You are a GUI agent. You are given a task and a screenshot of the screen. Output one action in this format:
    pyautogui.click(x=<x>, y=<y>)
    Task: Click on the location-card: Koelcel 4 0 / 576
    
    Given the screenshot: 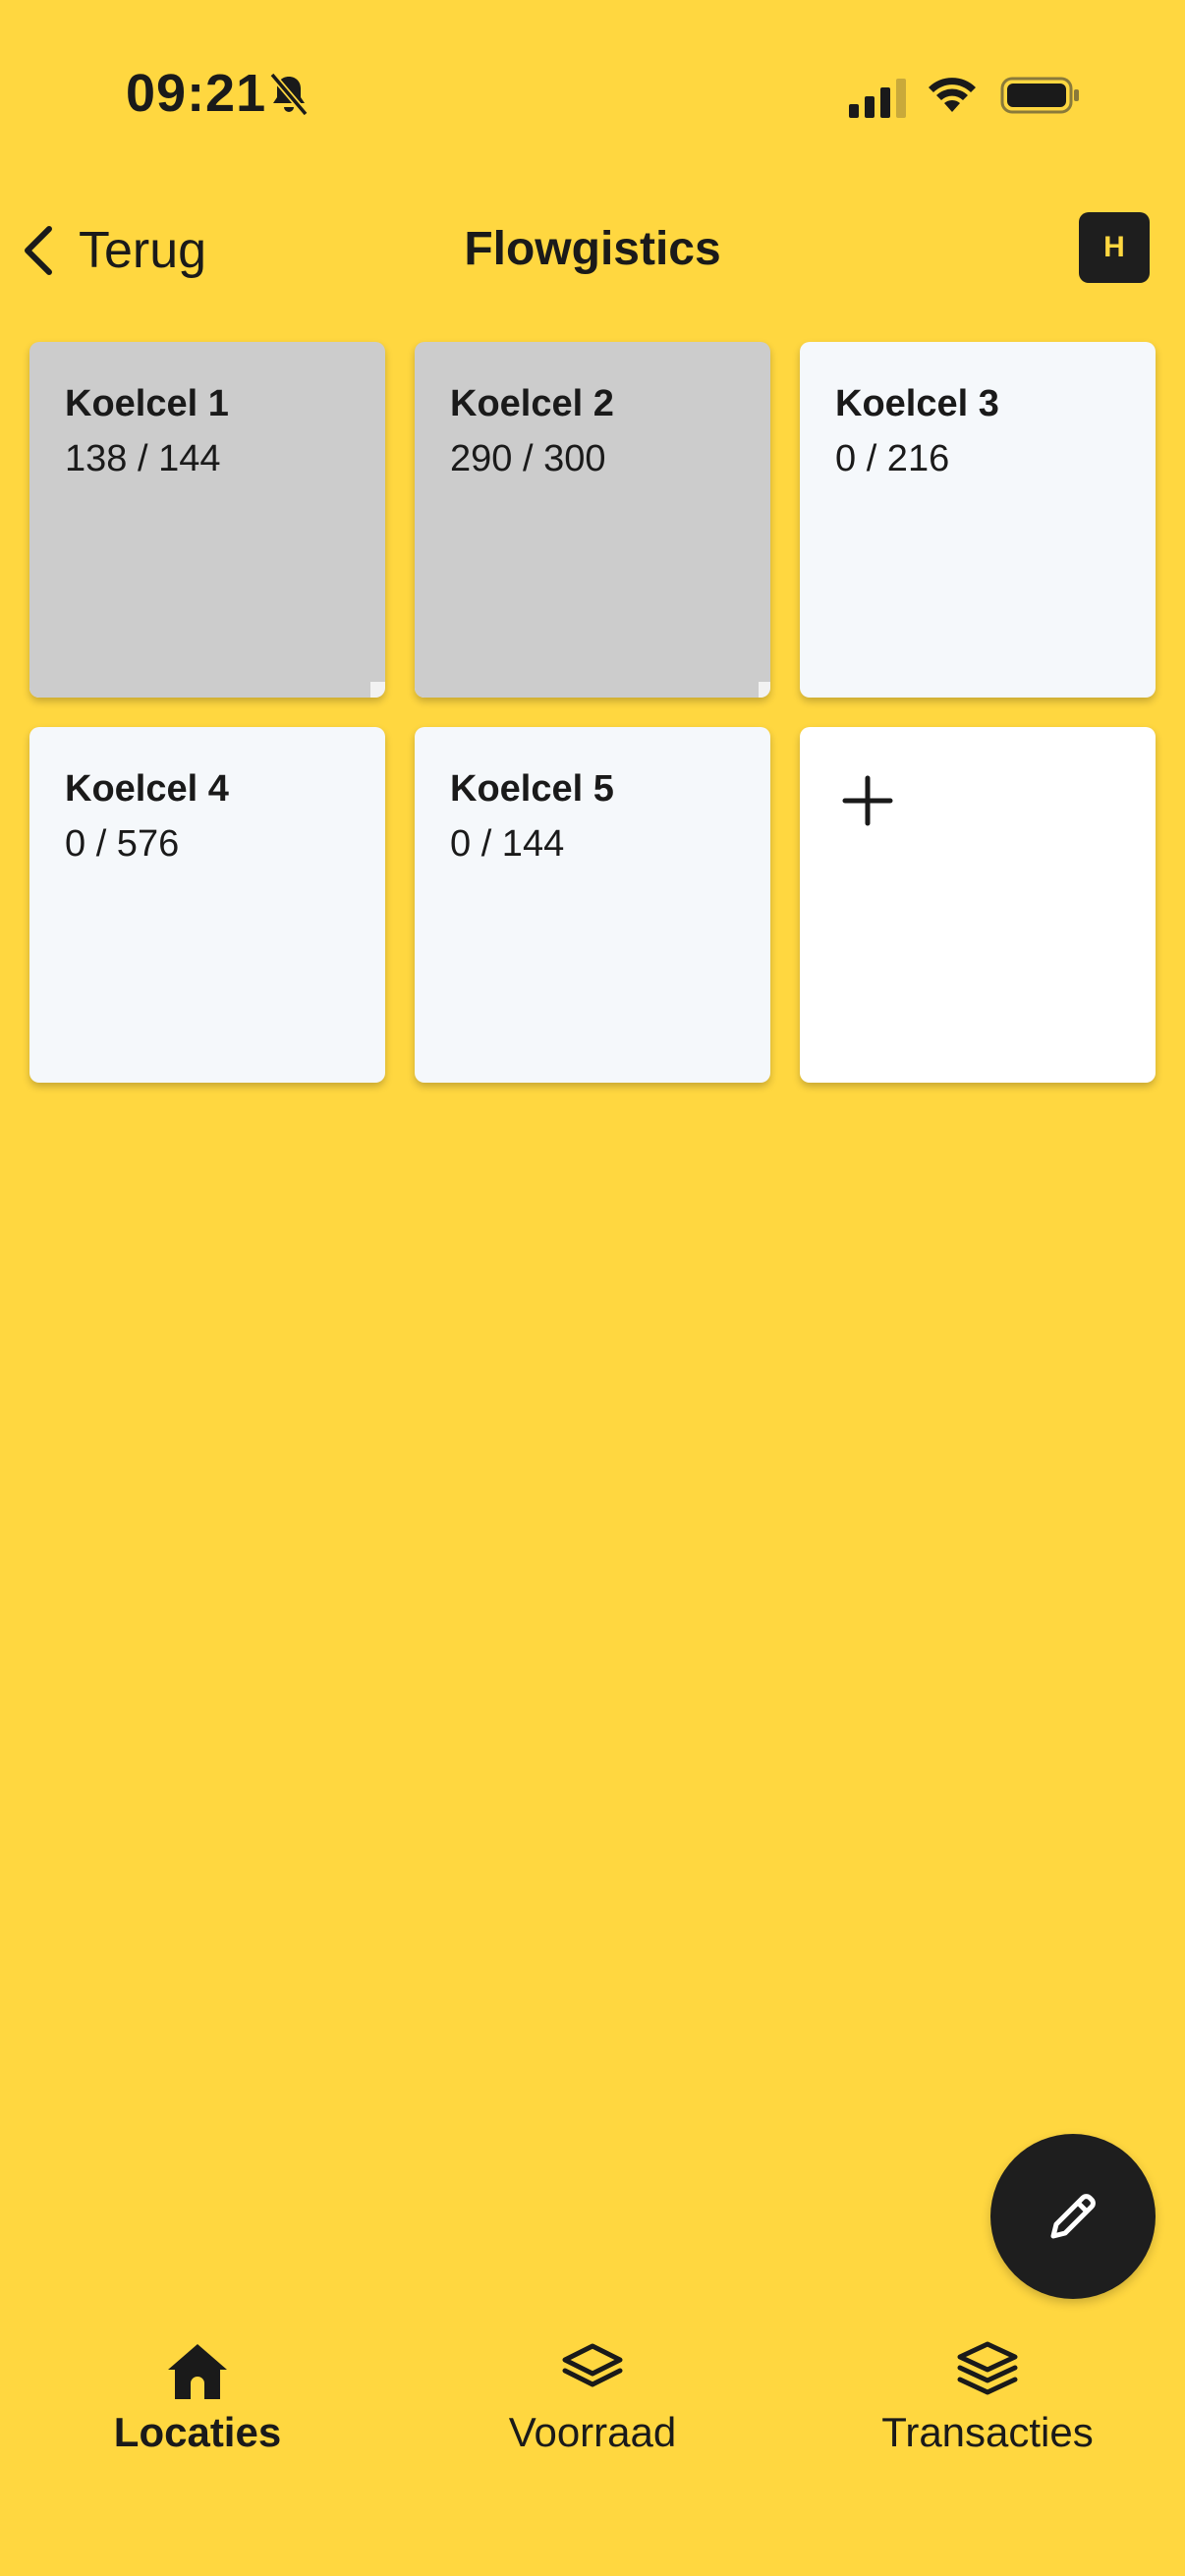 What is the action you would take?
    pyautogui.click(x=207, y=905)
    